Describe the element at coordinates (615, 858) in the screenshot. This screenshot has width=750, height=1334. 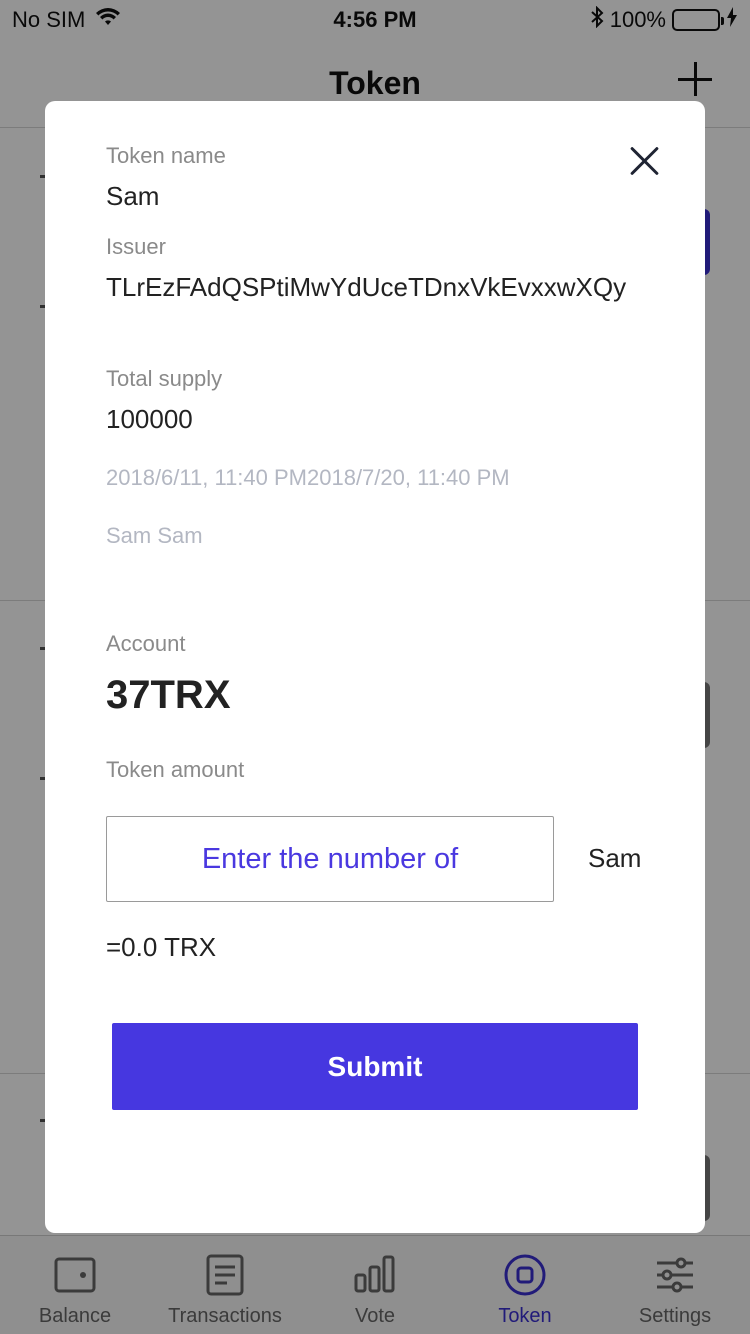
I see `token-unit: Sam` at that location.